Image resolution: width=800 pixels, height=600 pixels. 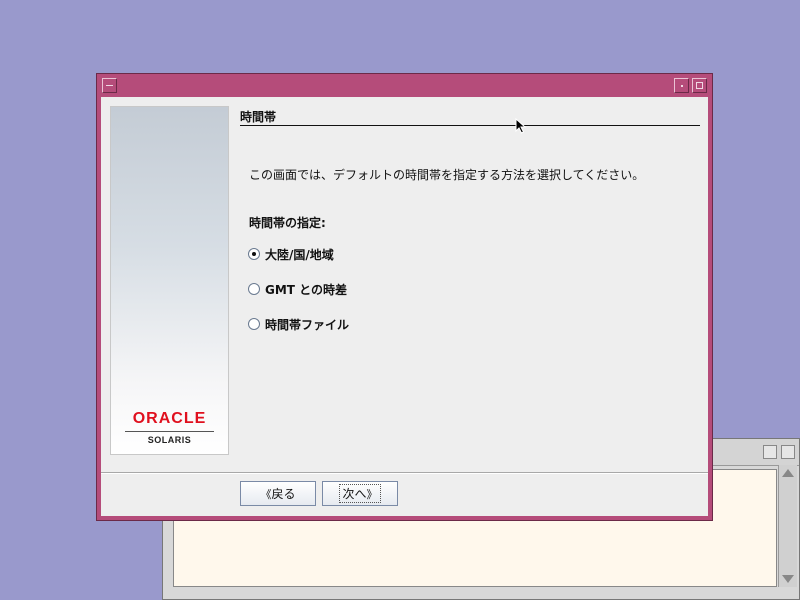 What do you see at coordinates (787, 526) in the screenshot?
I see `background-scrollbar` at bounding box center [787, 526].